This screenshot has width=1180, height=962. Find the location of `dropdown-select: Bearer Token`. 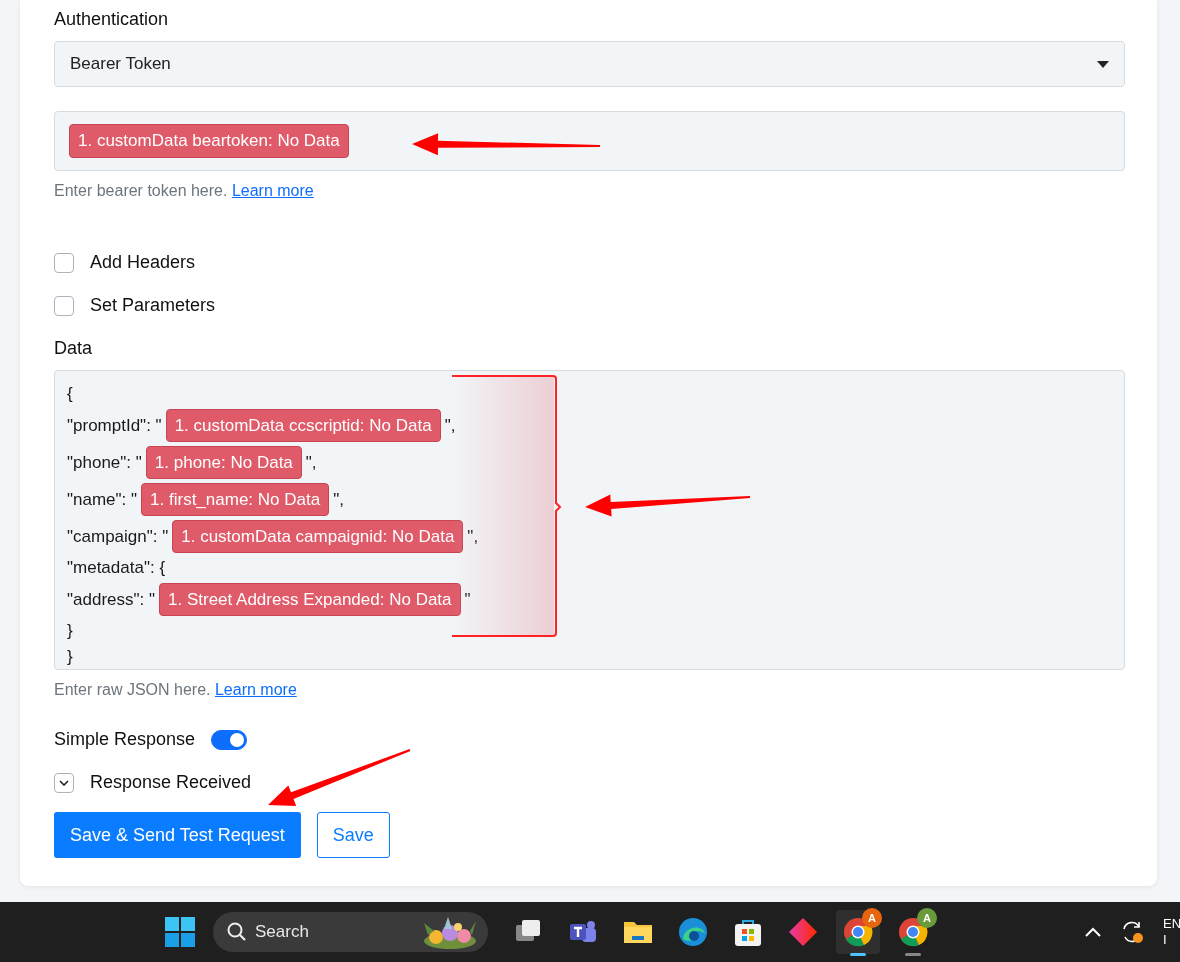

dropdown-select: Bearer Token is located at coordinates (589, 64).